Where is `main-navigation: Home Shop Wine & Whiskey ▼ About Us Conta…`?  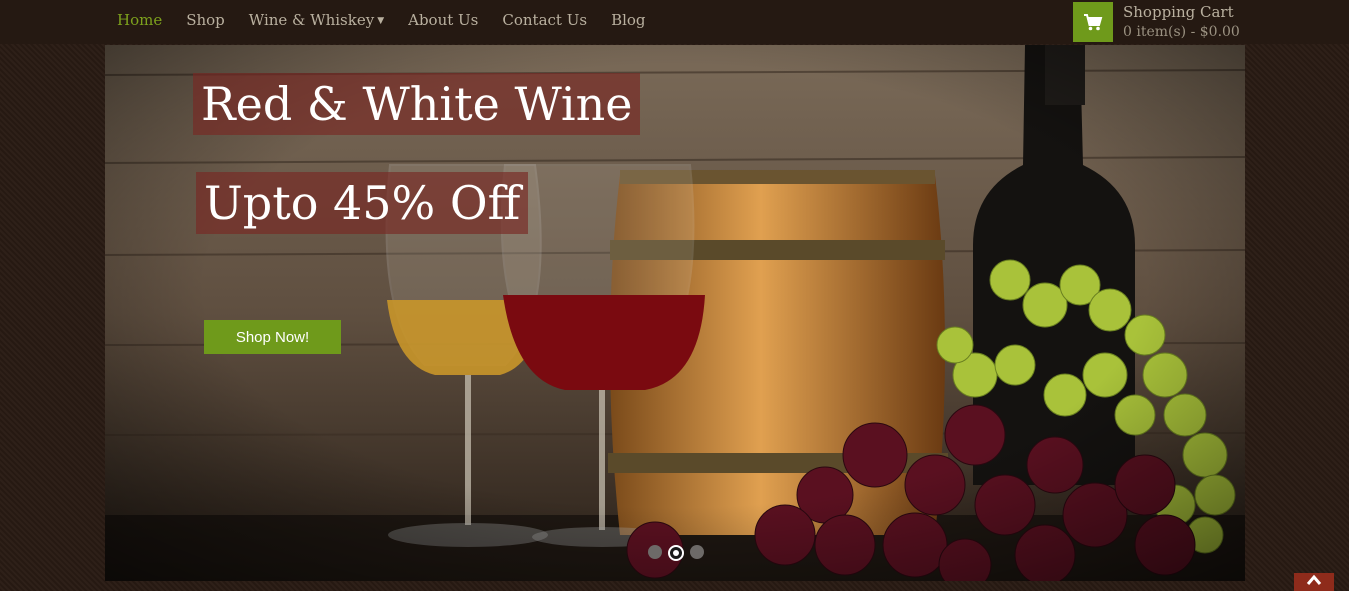
main-navigation: Home Shop Wine & Whiskey ▼ About Us Conta… is located at coordinates (381, 20).